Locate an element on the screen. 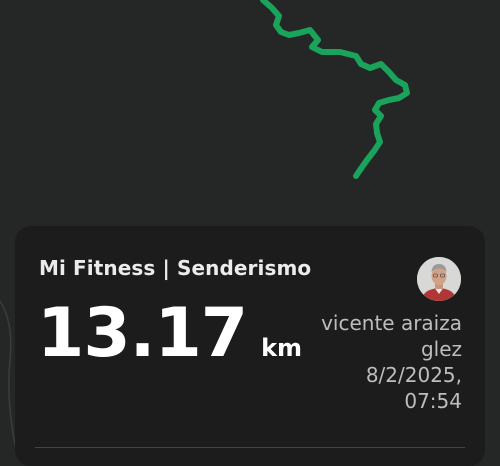 This screenshot has height=466, width=500. distance-display: 13.17 km is located at coordinates (169, 333).